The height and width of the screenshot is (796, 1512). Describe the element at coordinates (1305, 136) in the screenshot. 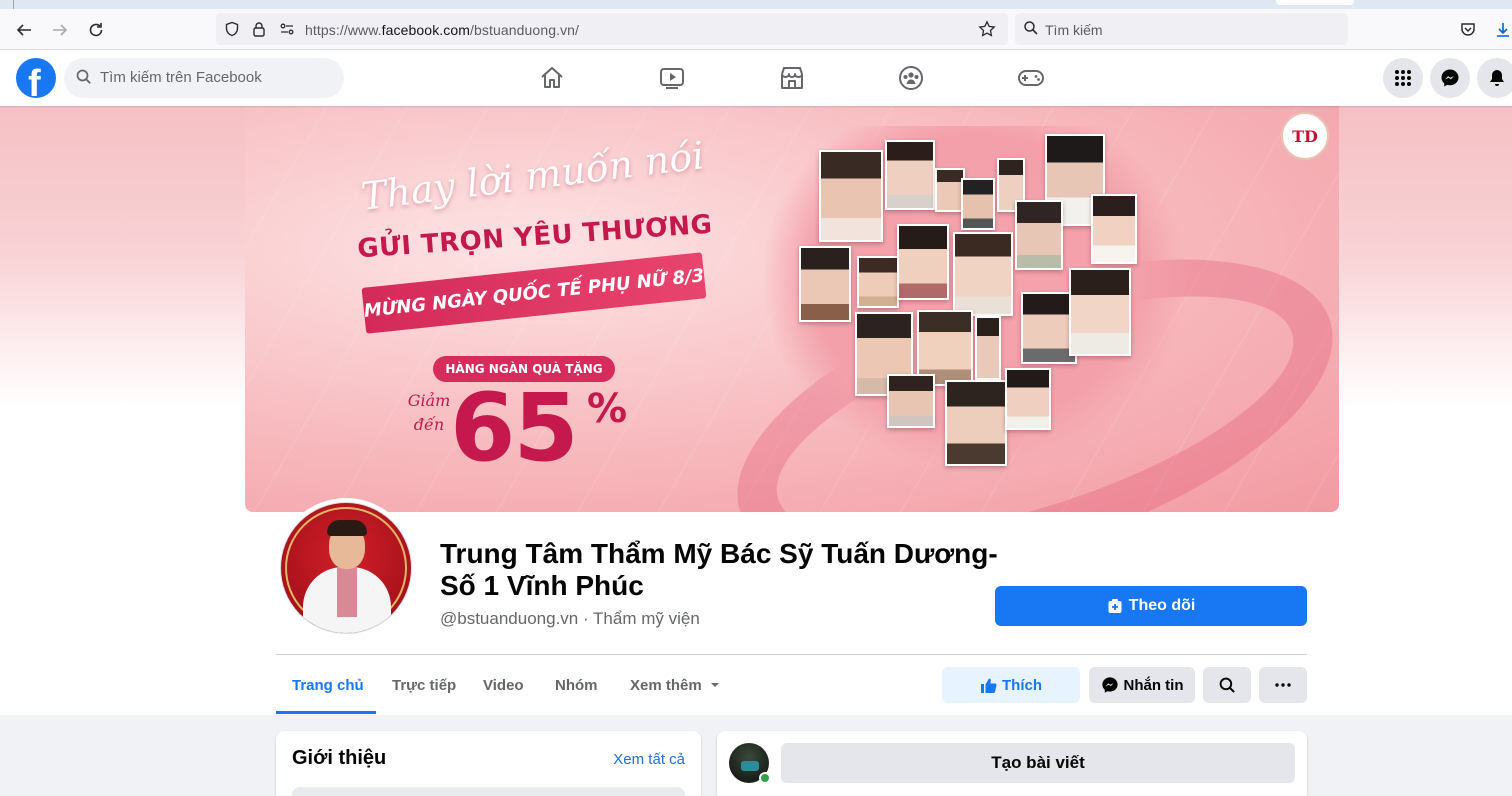

I see `clinic-logo-icon: TD` at that location.